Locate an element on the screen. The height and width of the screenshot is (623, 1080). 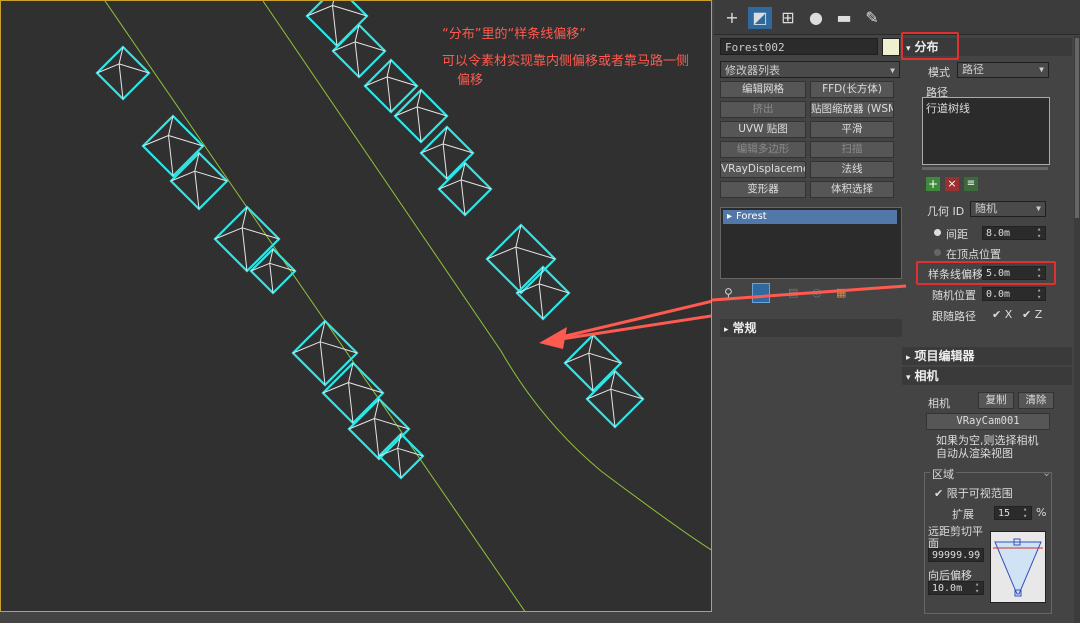
object-name-field: Forest002 is located at coordinates (799, 46).